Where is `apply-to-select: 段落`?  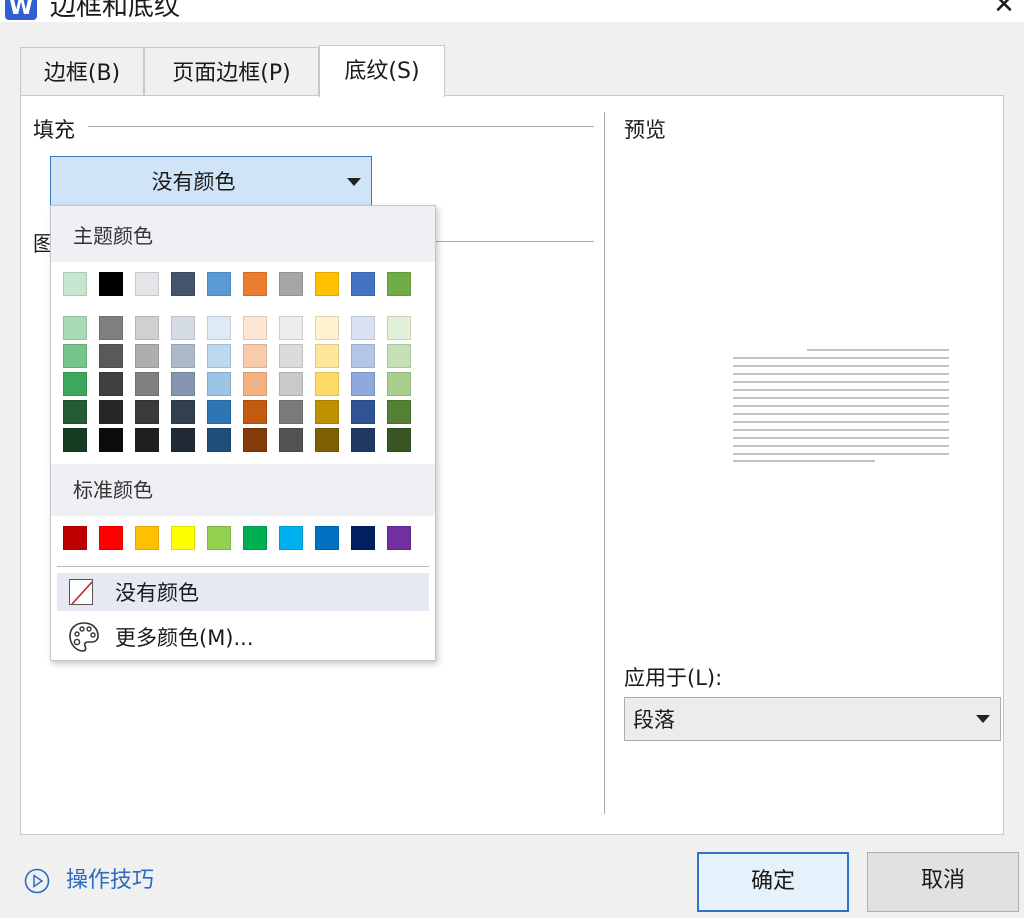
apply-to-select: 段落 is located at coordinates (812, 719).